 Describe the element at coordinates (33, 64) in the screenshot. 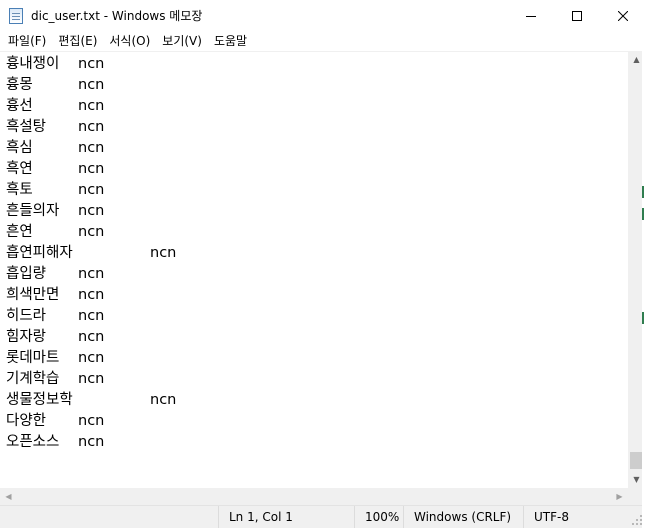

I see `dictionary-word: 흉내쟁이` at that location.